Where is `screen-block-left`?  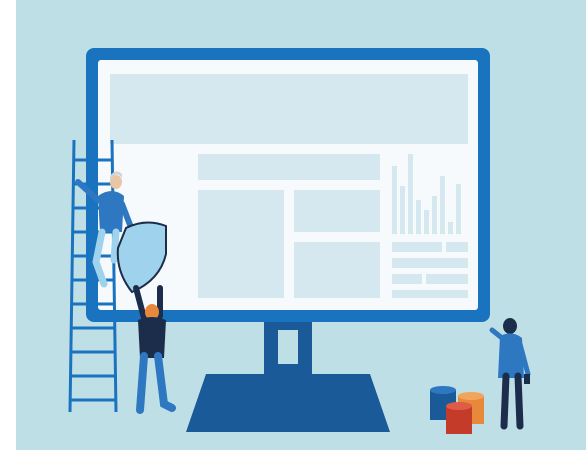
screen-block-left is located at coordinates (241, 244).